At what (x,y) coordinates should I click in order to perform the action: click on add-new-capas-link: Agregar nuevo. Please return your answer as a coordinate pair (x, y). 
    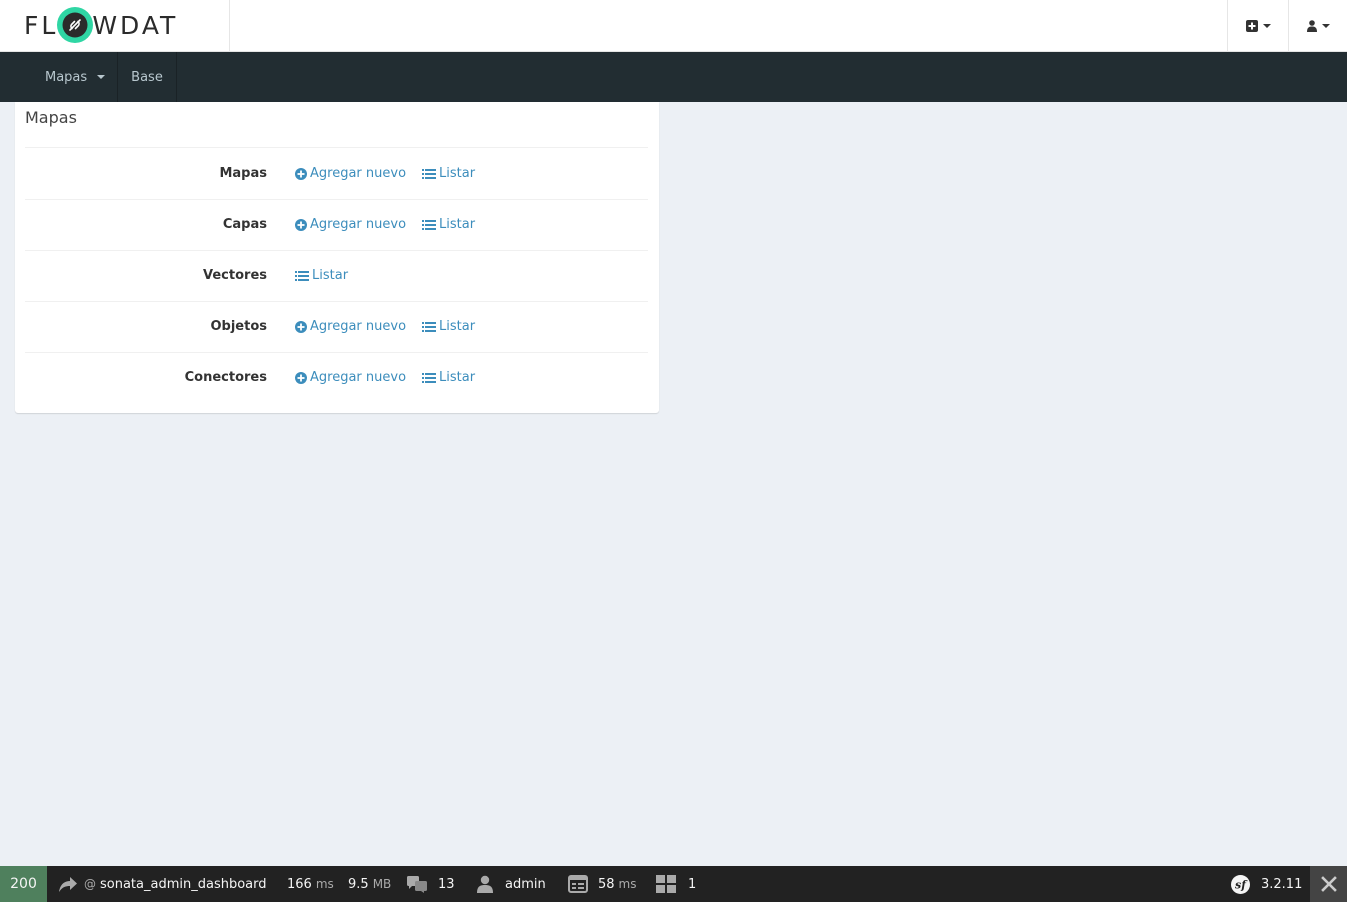
    Looking at the image, I should click on (350, 224).